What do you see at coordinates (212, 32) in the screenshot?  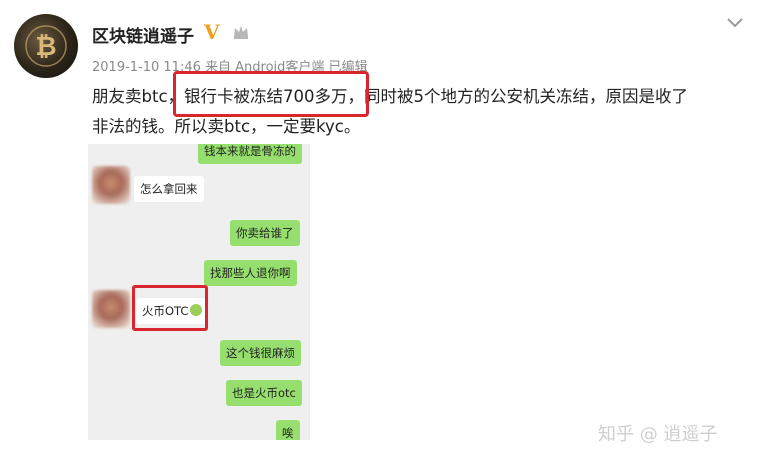 I see `verified-badge-icon: V` at bounding box center [212, 32].